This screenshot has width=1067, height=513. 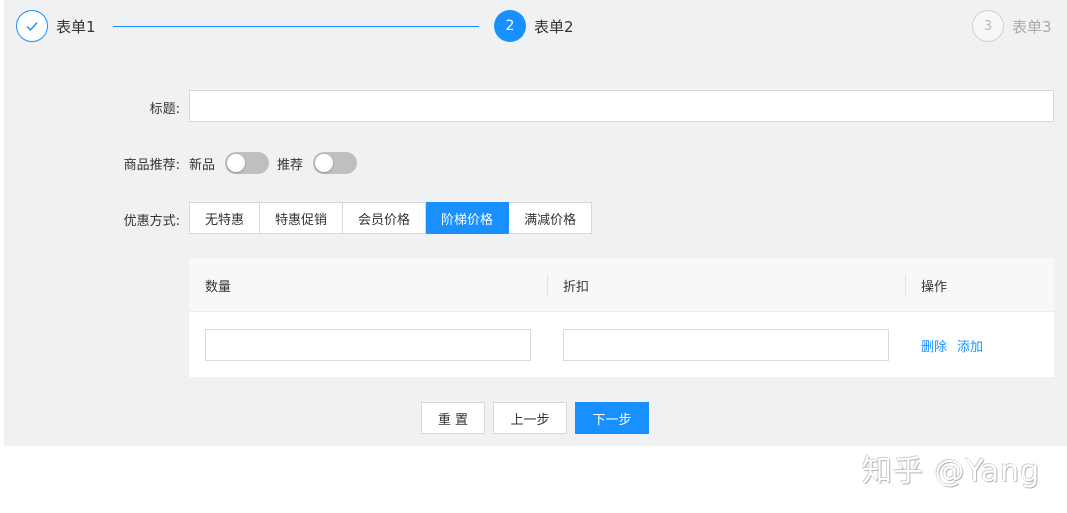 What do you see at coordinates (988, 26) in the screenshot?
I see `step-3-number: 3` at bounding box center [988, 26].